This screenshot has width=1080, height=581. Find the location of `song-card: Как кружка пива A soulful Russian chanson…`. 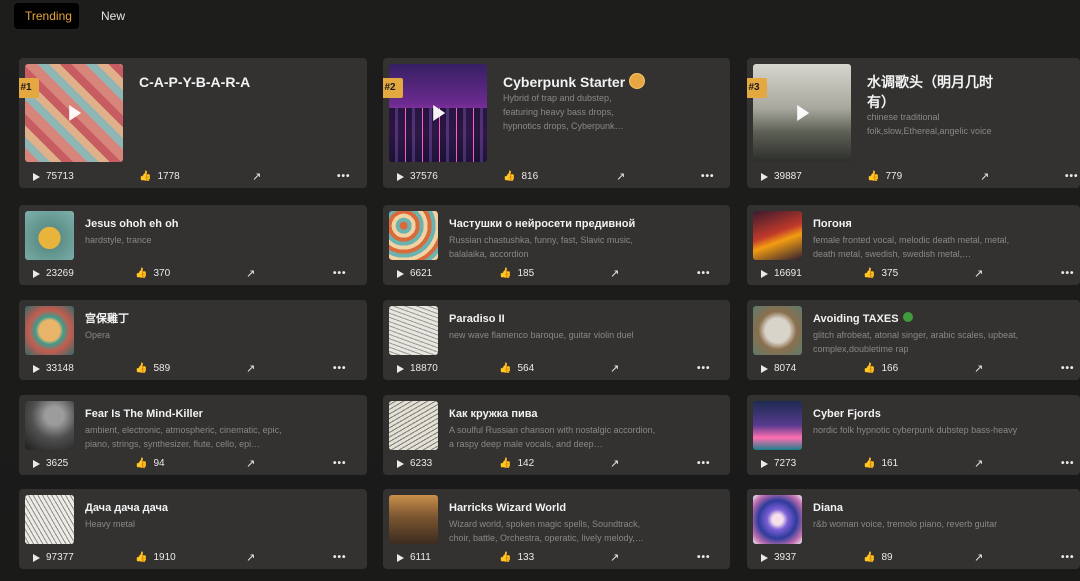

song-card: Как кружка пива A soulful Russian chanson… is located at coordinates (556, 435).